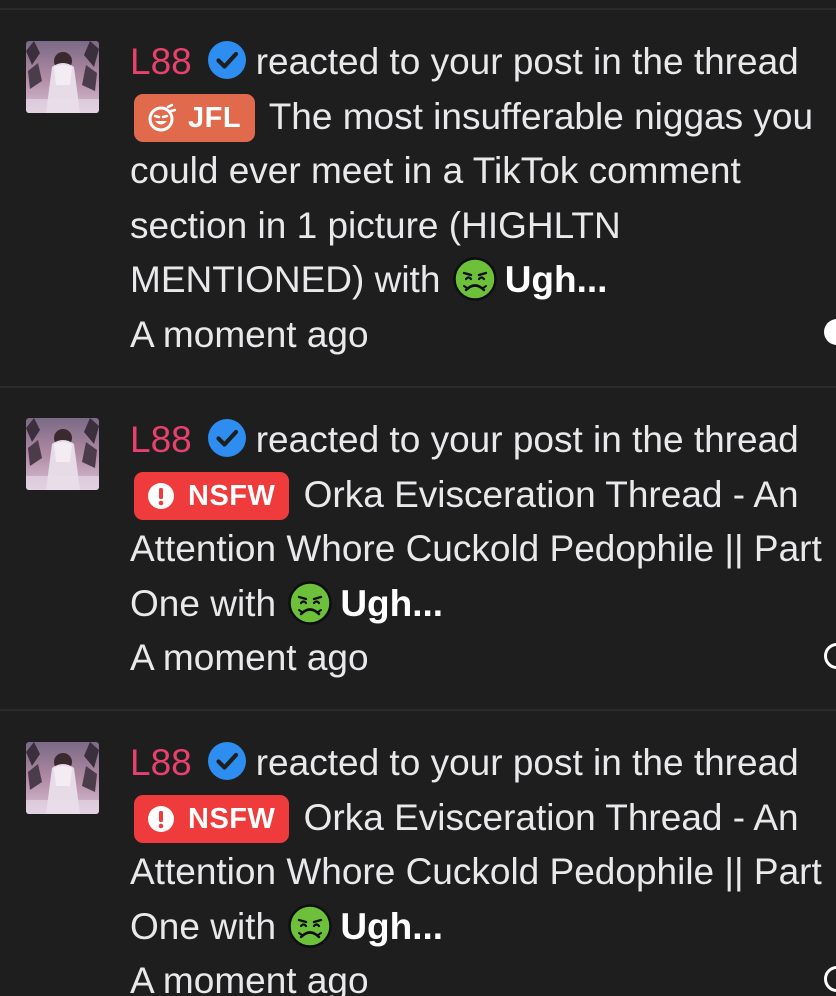 Image resolution: width=836 pixels, height=996 pixels. Describe the element at coordinates (161, 118) in the screenshot. I see `laughing-face-icon` at that location.